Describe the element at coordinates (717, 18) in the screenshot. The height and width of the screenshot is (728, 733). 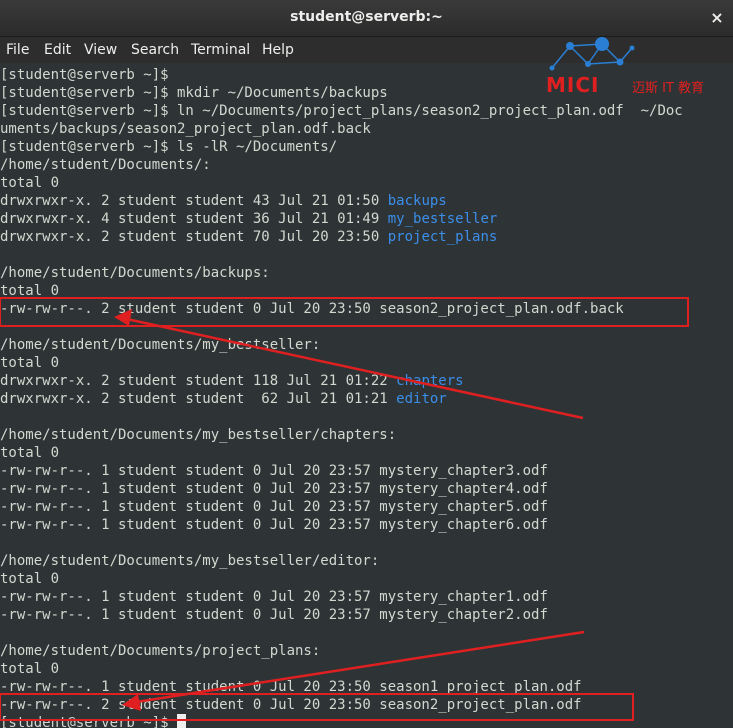
I see `close-icon: ×` at that location.